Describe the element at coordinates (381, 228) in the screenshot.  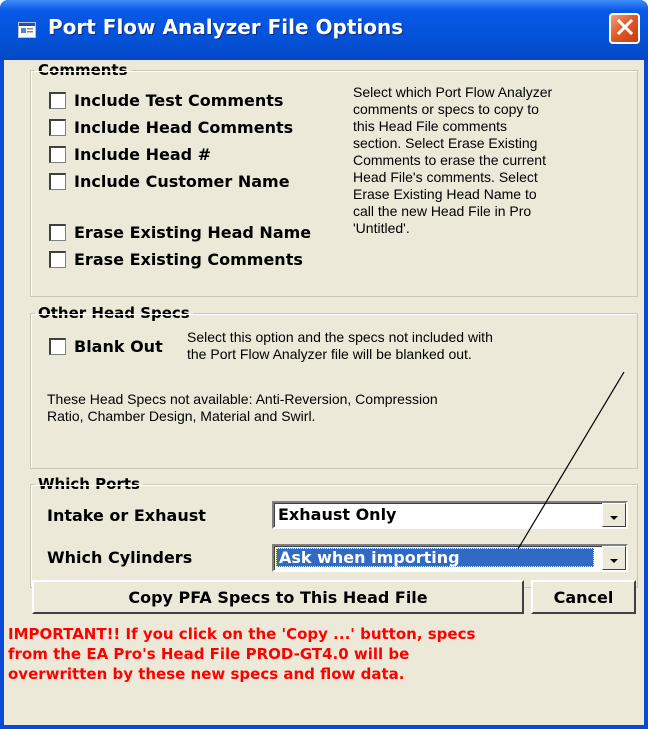
I see `description-line: 'Untitled'.` at that location.